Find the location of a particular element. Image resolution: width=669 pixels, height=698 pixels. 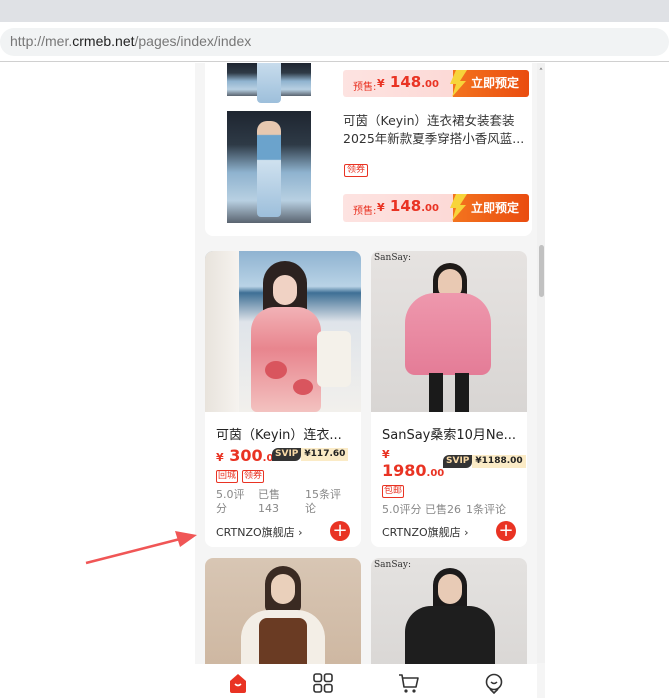

bottom-tab-bar is located at coordinates (366, 681).